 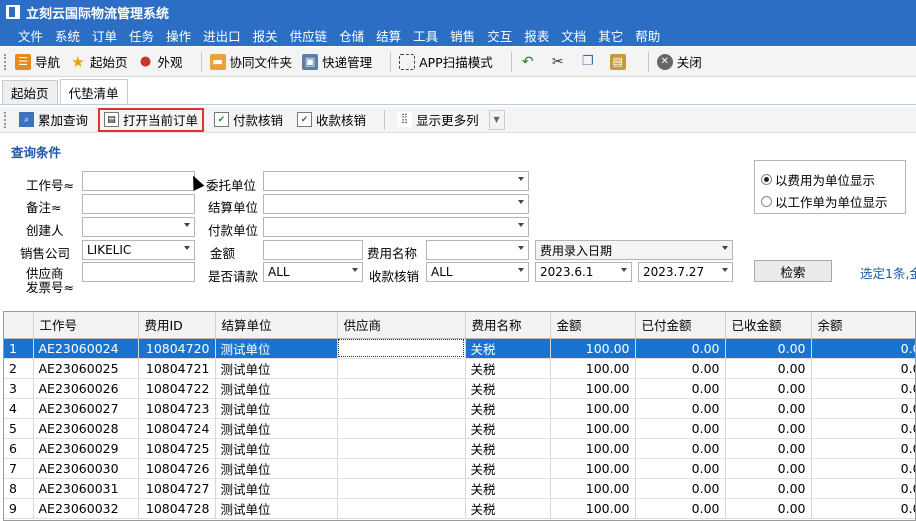 What do you see at coordinates (573, 35) in the screenshot?
I see `menu-documents: 文档` at bounding box center [573, 35].